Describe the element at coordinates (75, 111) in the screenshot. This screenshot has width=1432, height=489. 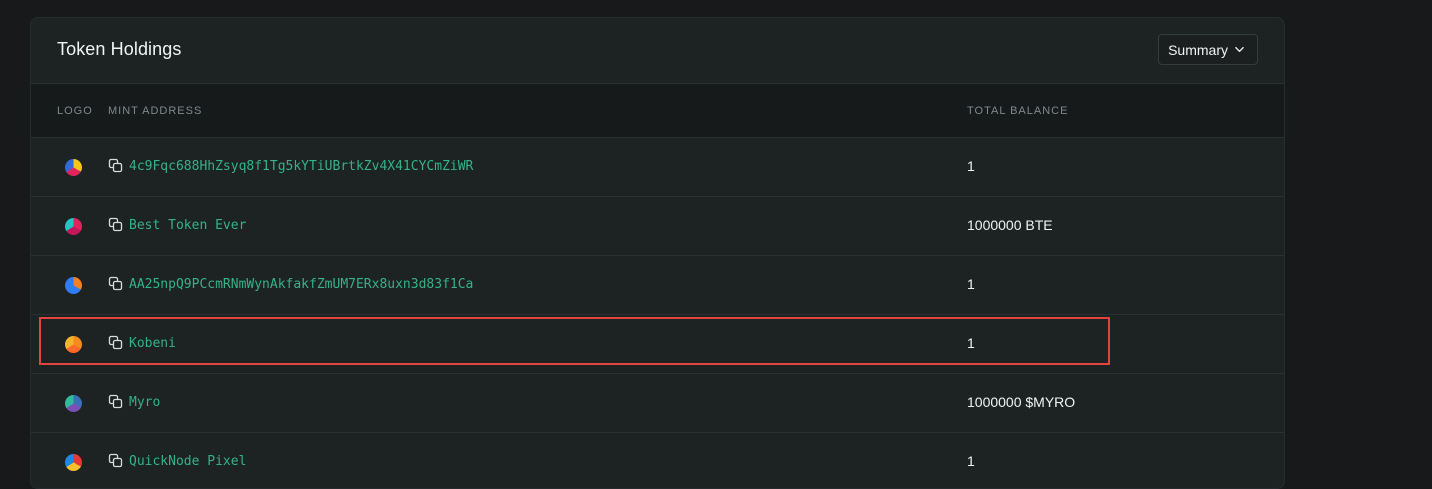
I see `column-header-logo: LOGO` at that location.